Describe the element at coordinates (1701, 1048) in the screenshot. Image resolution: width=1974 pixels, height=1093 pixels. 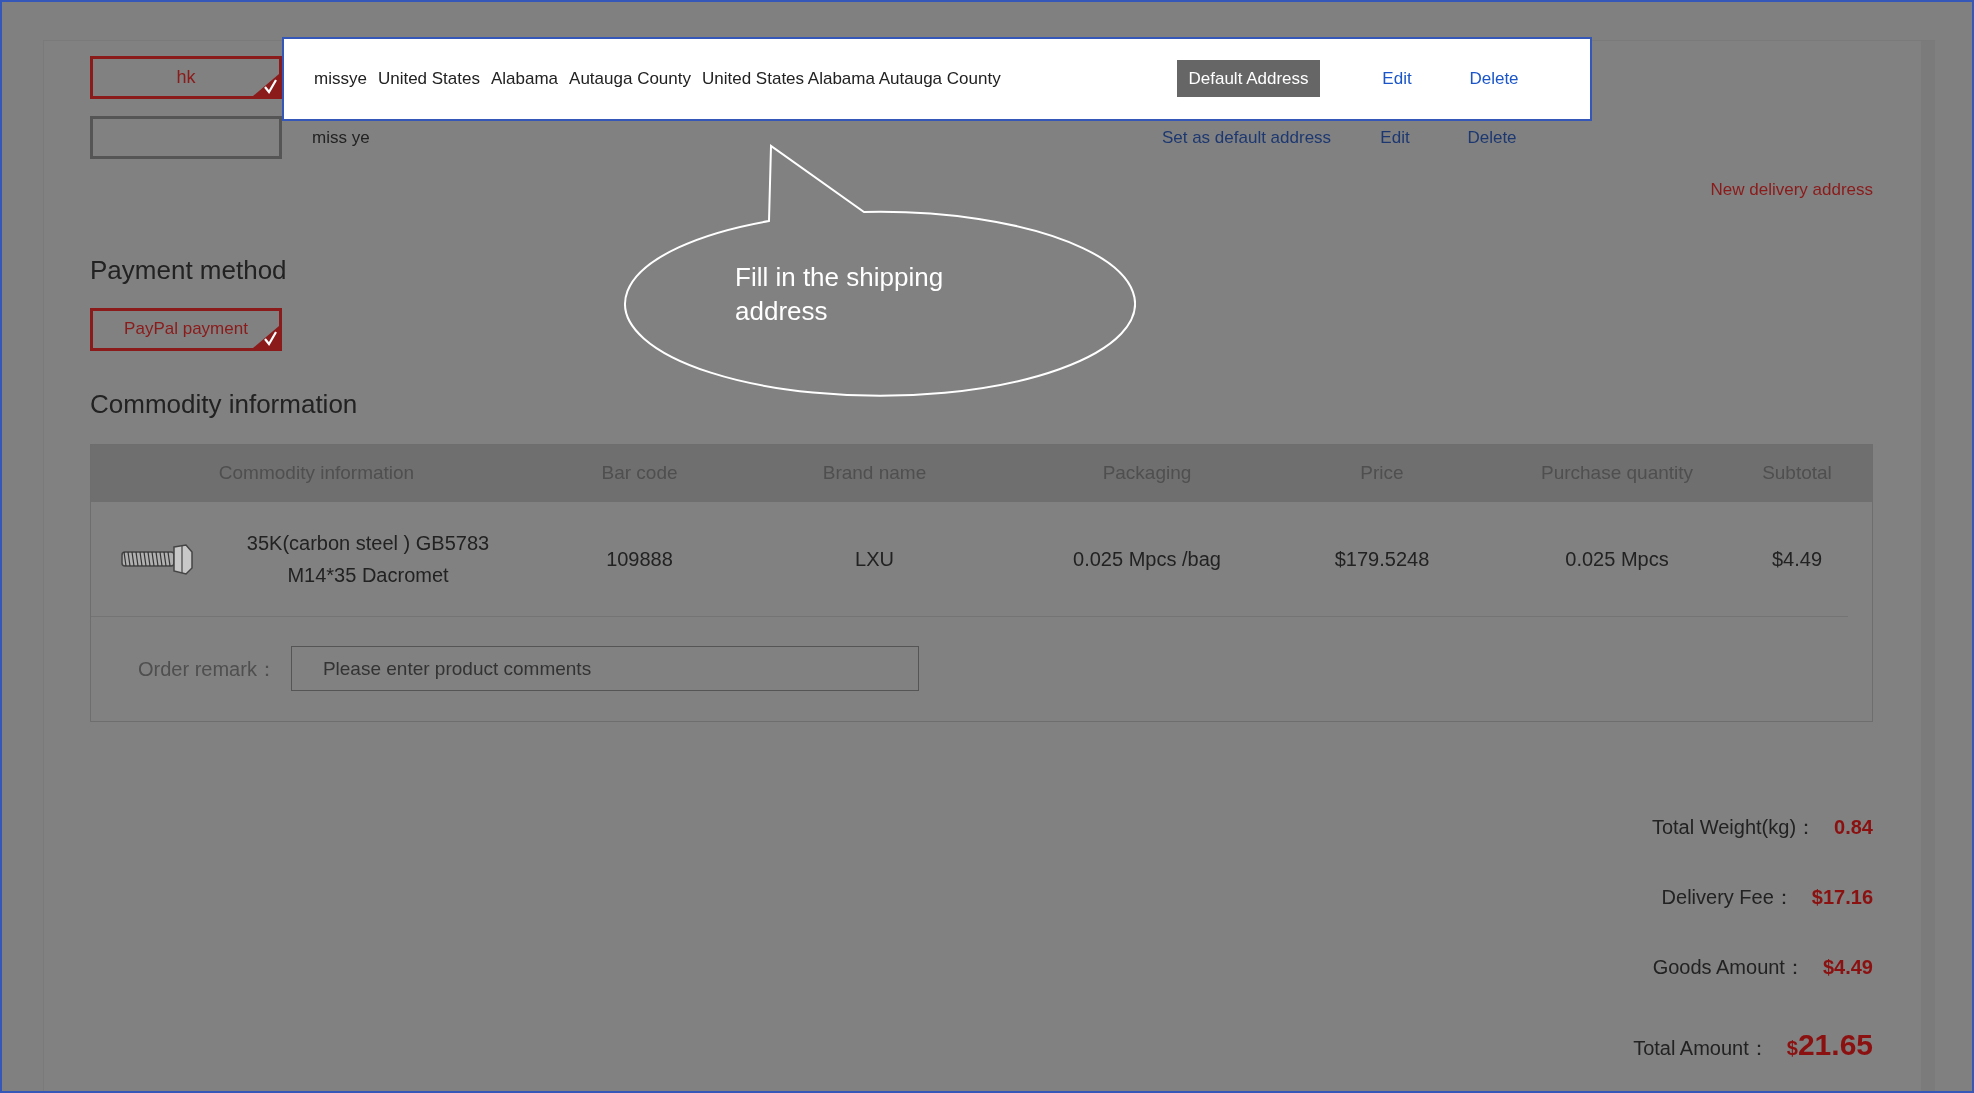
I see `total-label: Total Amount：` at that location.